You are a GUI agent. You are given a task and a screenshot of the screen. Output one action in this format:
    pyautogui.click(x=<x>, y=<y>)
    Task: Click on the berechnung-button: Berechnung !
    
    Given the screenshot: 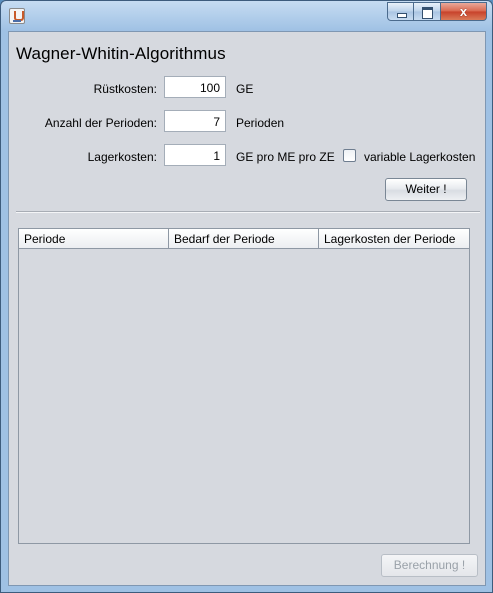 What is the action you would take?
    pyautogui.click(x=429, y=565)
    